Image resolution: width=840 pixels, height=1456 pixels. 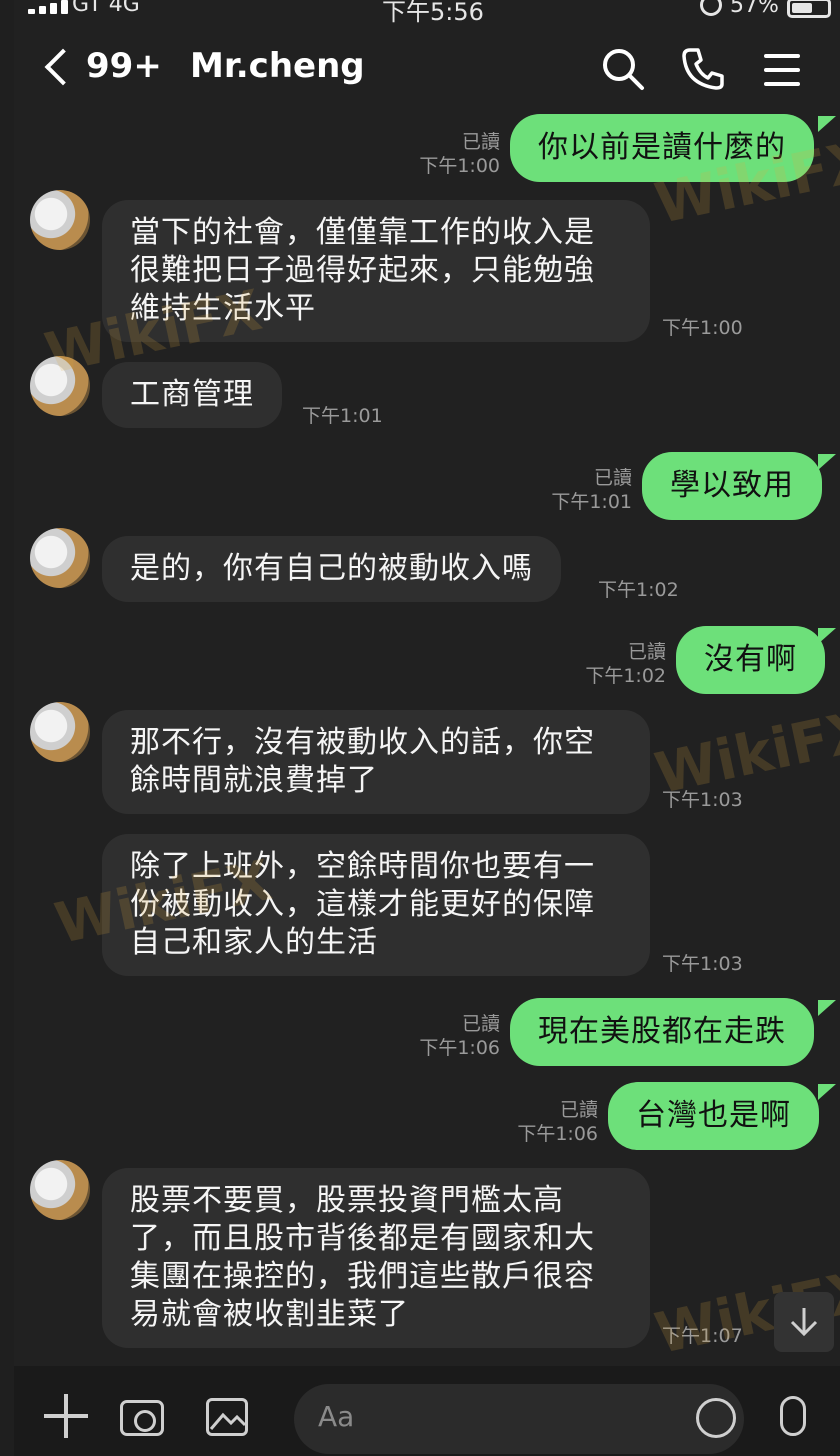 I want to click on battery-percent: 57%, so click(x=754, y=9).